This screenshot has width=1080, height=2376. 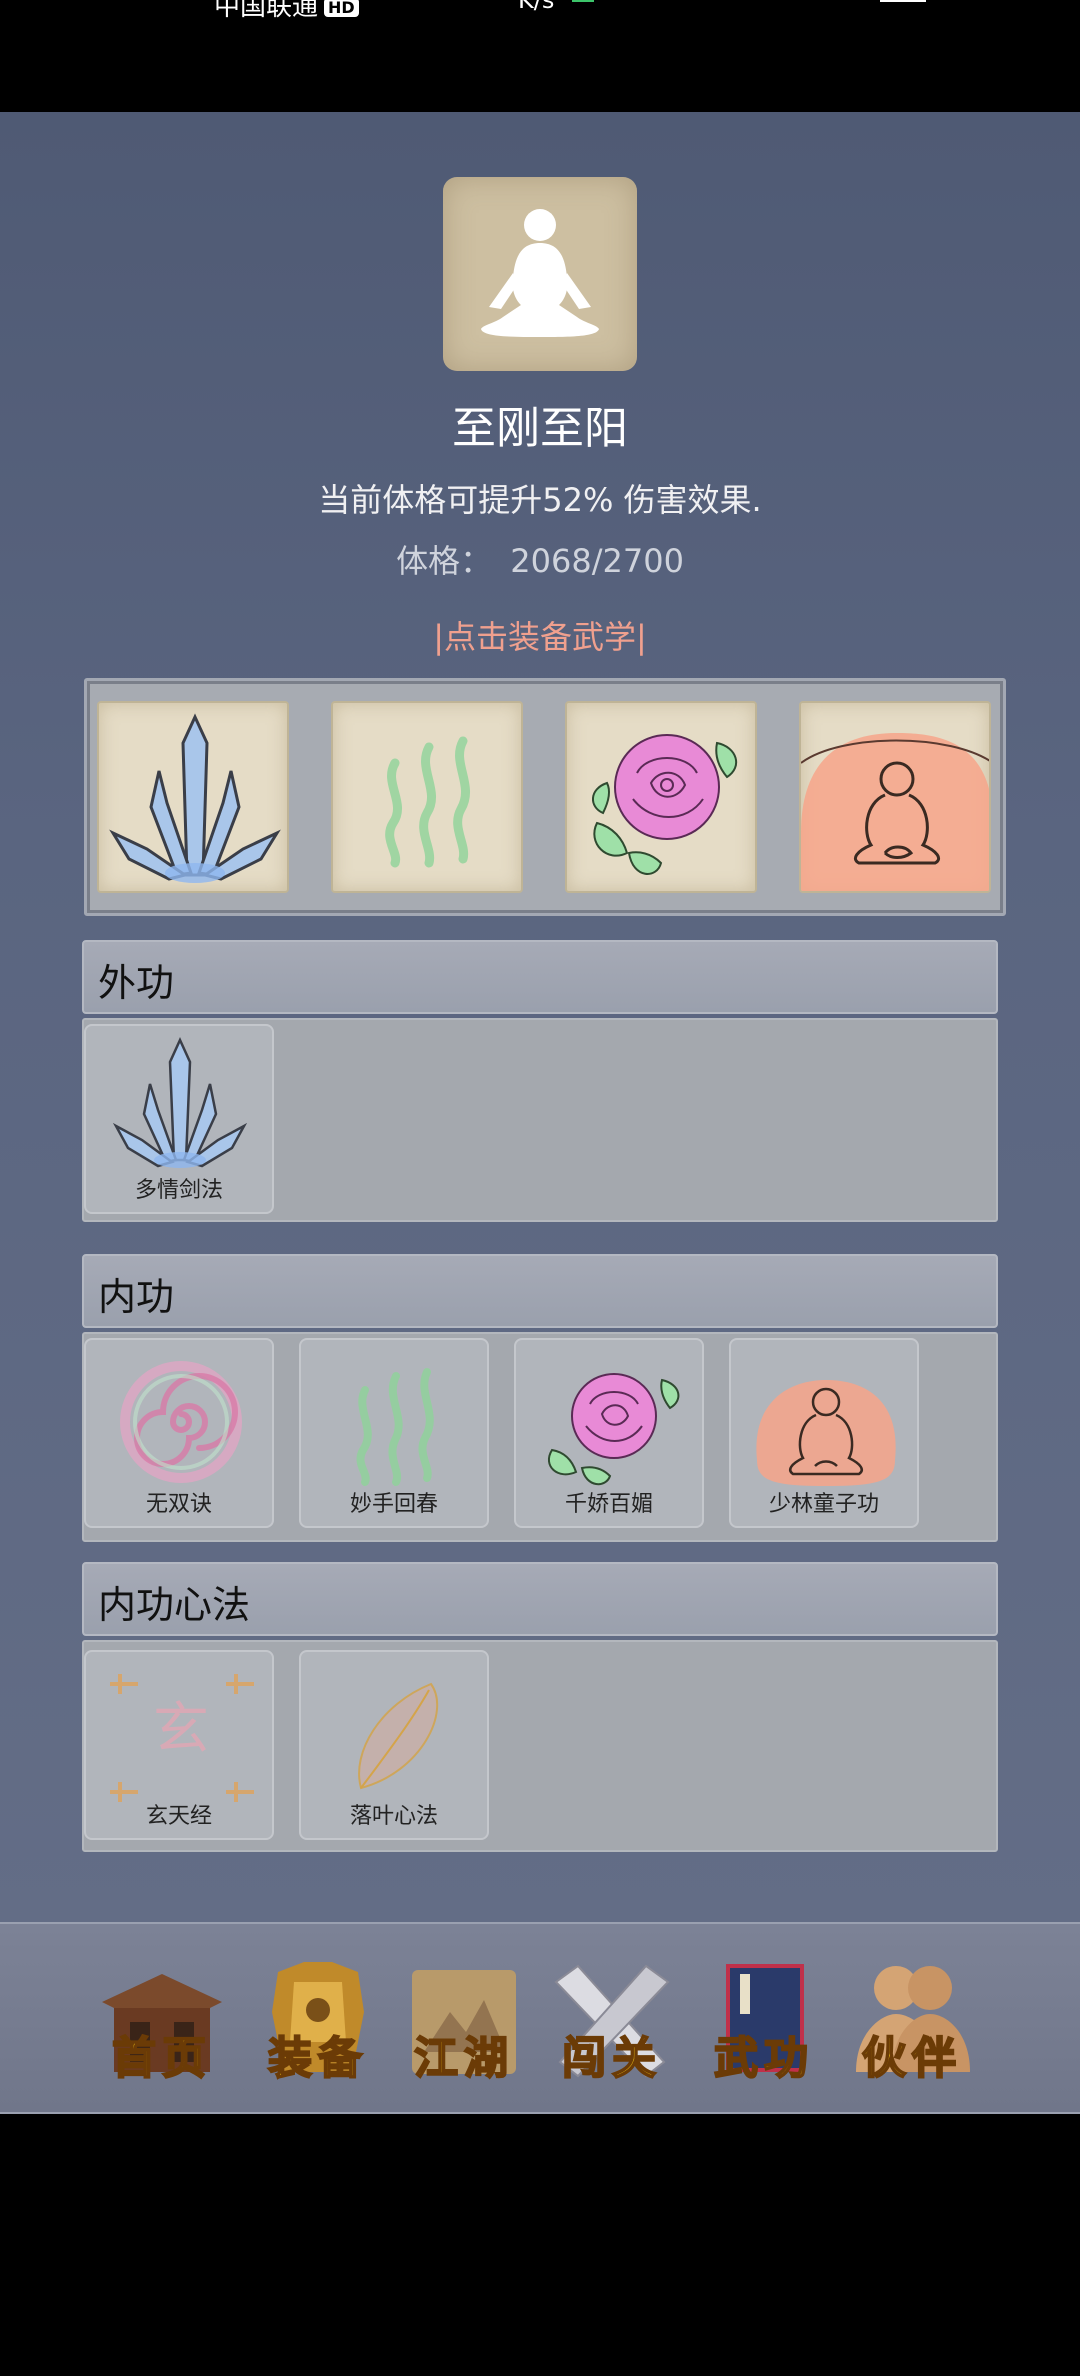 What do you see at coordinates (540, 1120) in the screenshot?
I see `outer-skills-list: 多情剑法` at bounding box center [540, 1120].